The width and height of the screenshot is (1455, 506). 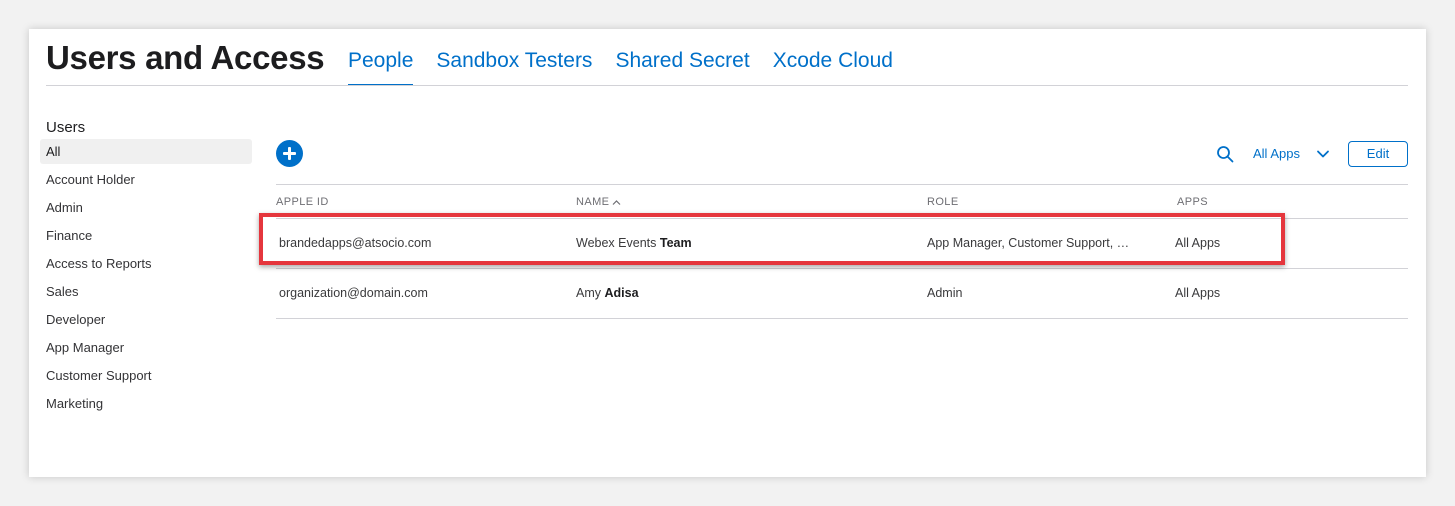 I want to click on chevron-down-icon, so click(x=1323, y=154).